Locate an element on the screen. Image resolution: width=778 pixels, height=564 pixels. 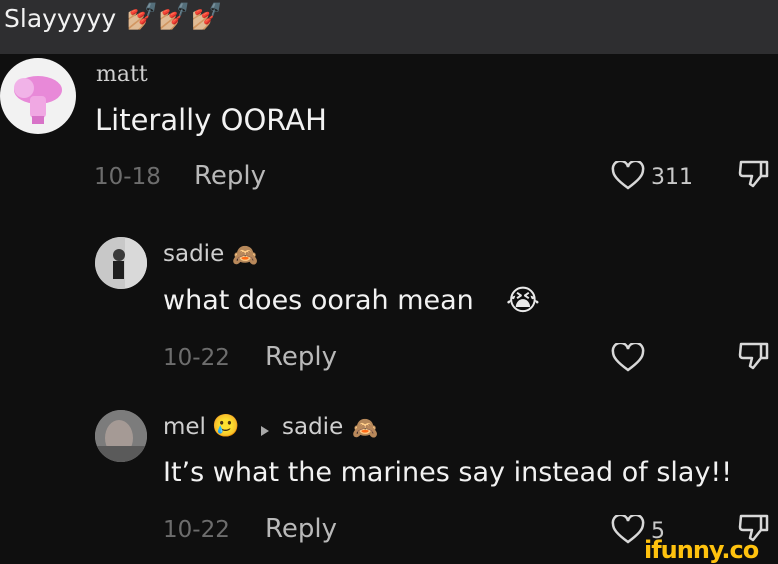
avatar-mel is located at coordinates (121, 436).